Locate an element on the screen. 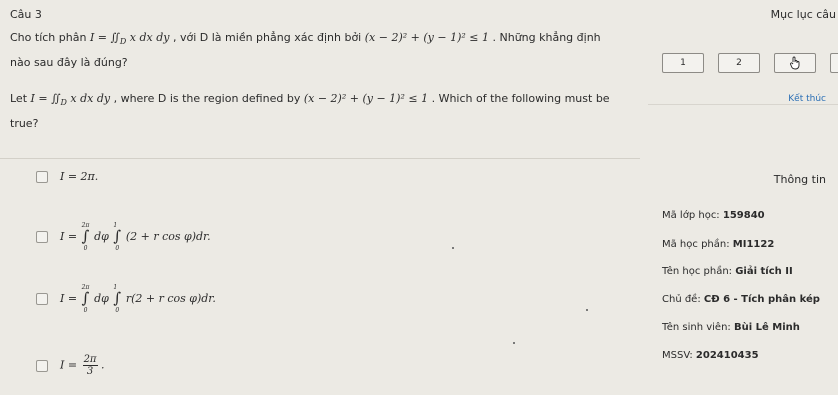 Image resolution: width=838 pixels, height=395 pixels. topic: Chủ đề: CĐ 6 - Tích phân kép is located at coordinates (741, 299).